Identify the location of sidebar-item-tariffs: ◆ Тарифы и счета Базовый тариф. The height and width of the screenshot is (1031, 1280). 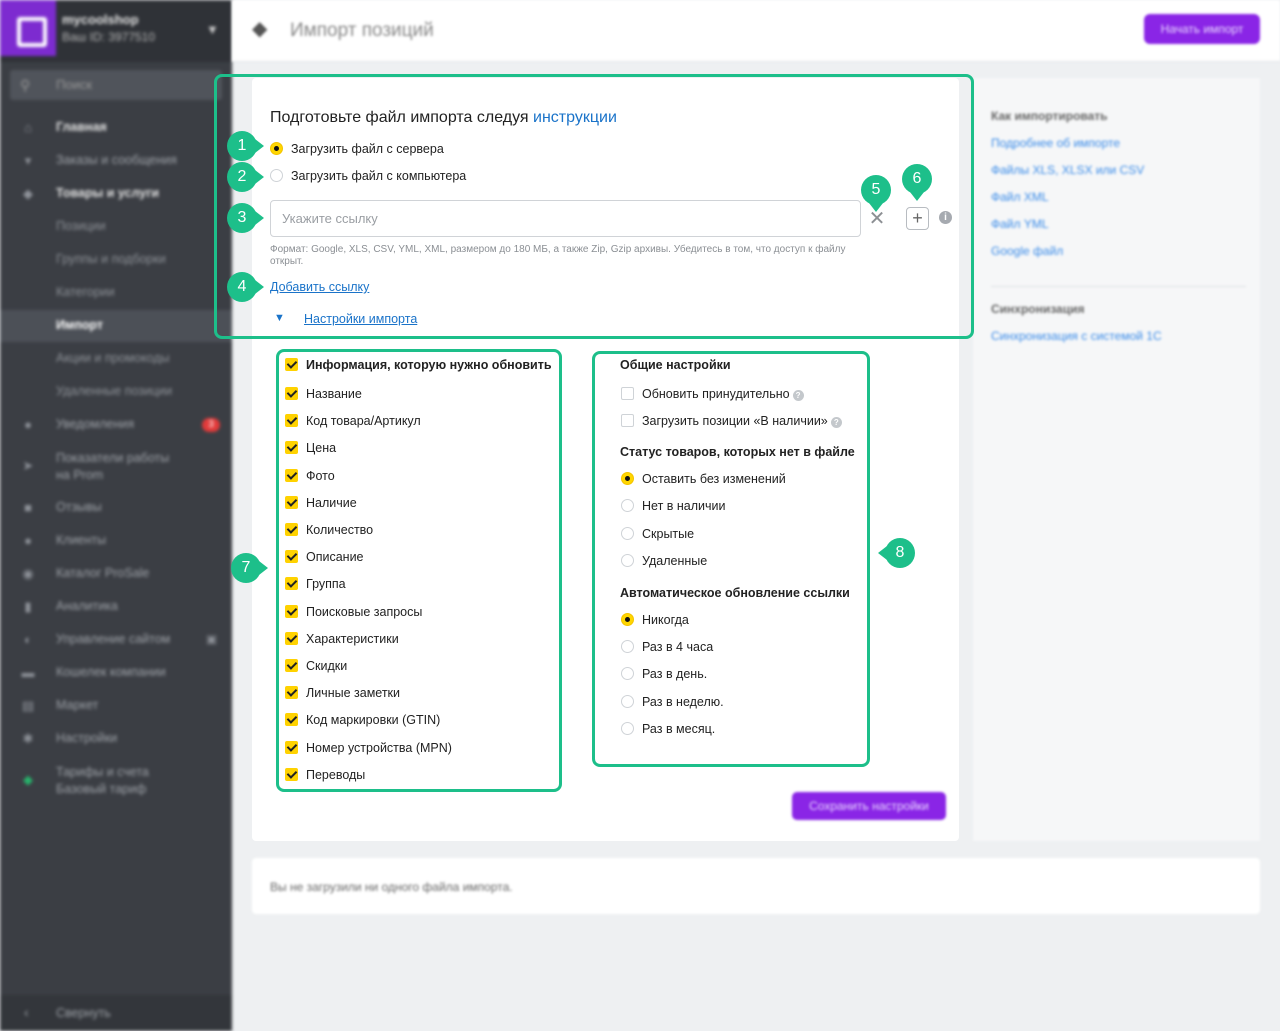
(116, 784).